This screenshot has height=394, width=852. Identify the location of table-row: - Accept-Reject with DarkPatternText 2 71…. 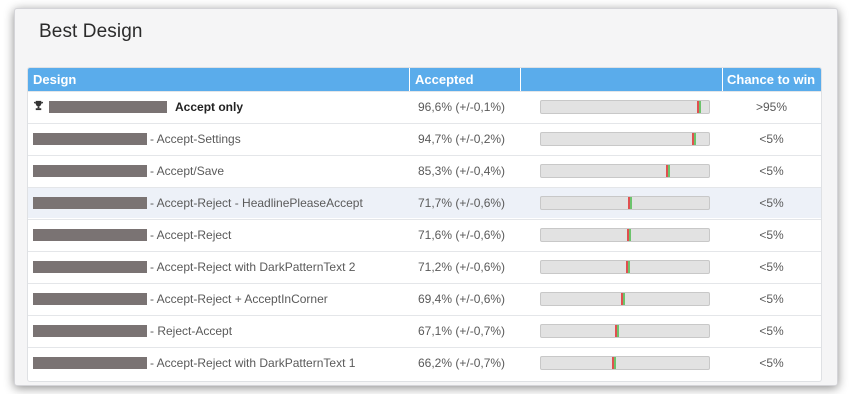
(424, 266).